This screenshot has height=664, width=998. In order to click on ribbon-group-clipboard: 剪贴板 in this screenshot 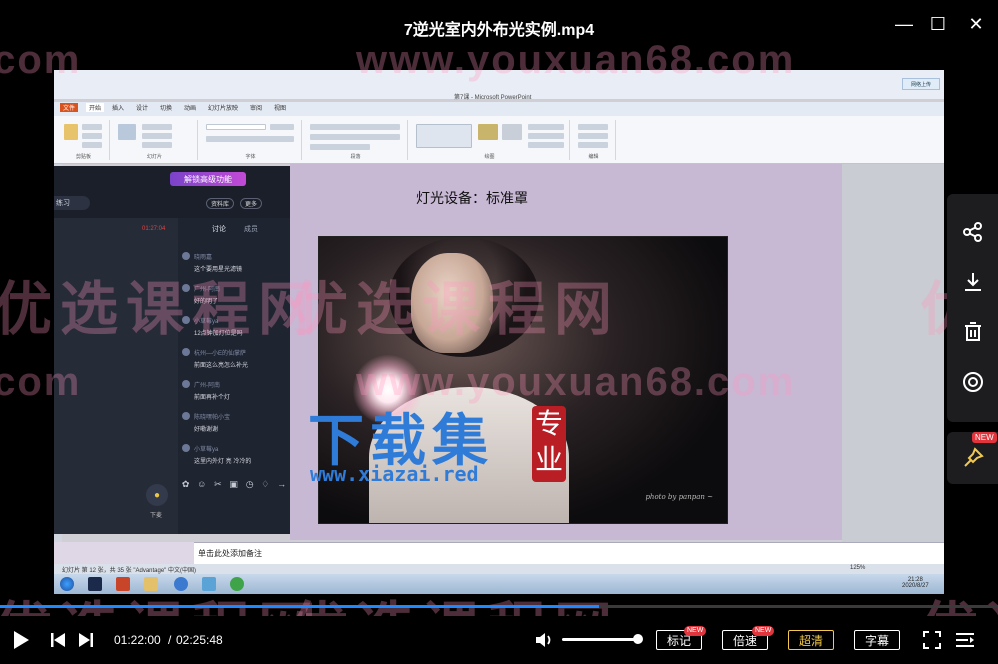, I will do `click(84, 140)`.